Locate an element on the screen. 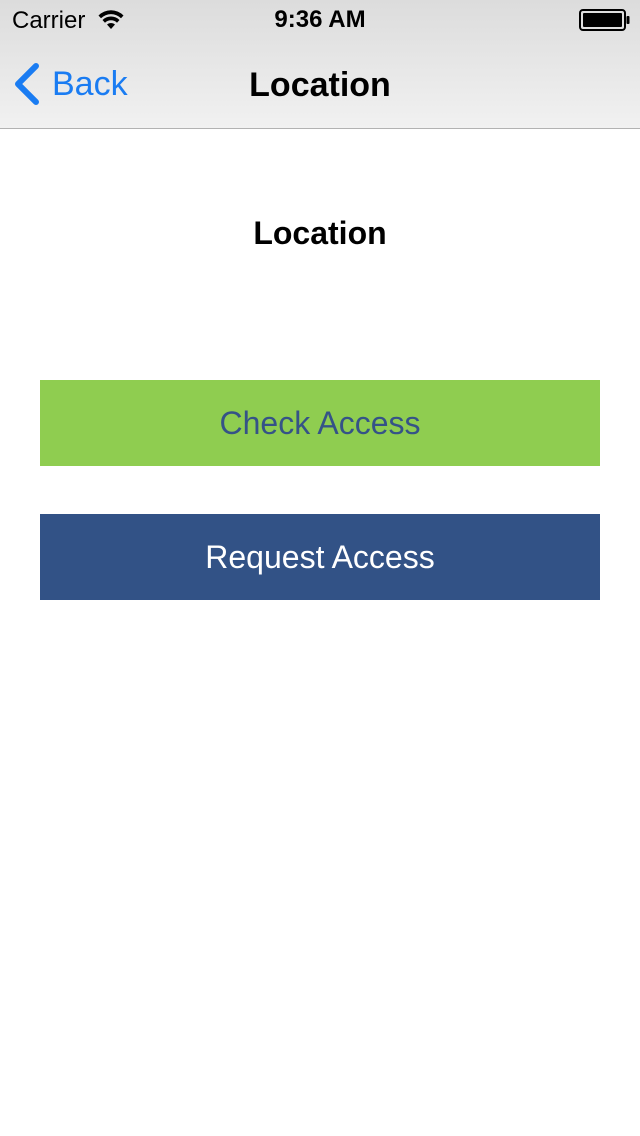 Image resolution: width=640 pixels, height=1136 pixels. top-chrome: Carrier 9:36 AM Back Location is located at coordinates (320, 64).